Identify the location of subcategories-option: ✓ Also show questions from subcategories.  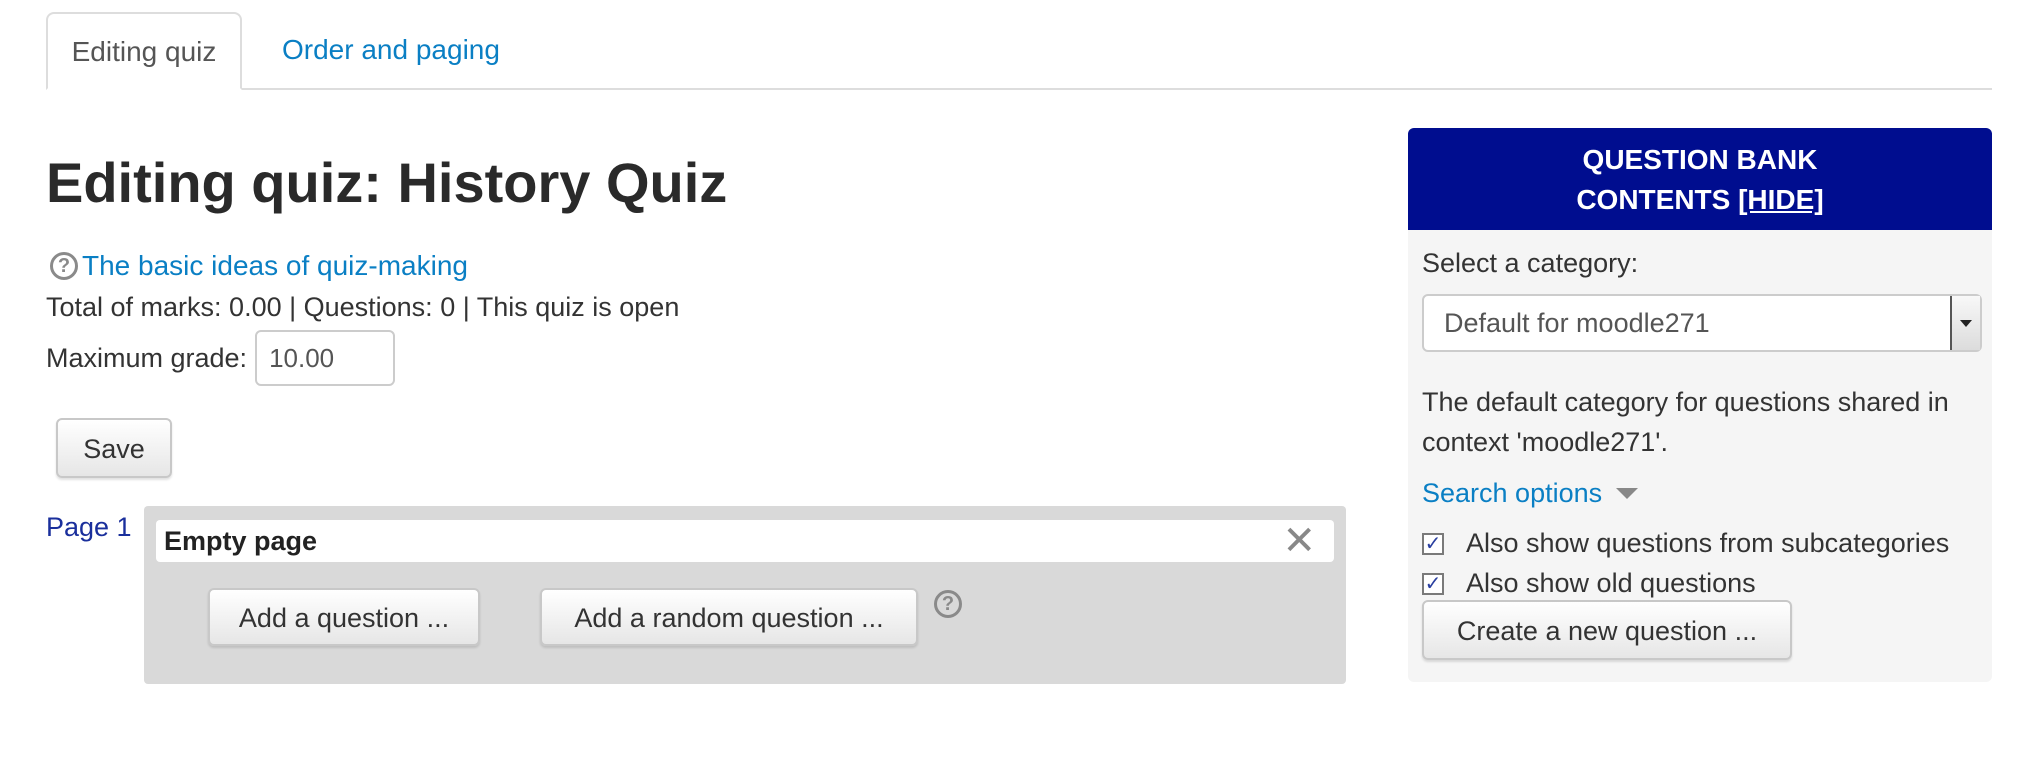
(1685, 543).